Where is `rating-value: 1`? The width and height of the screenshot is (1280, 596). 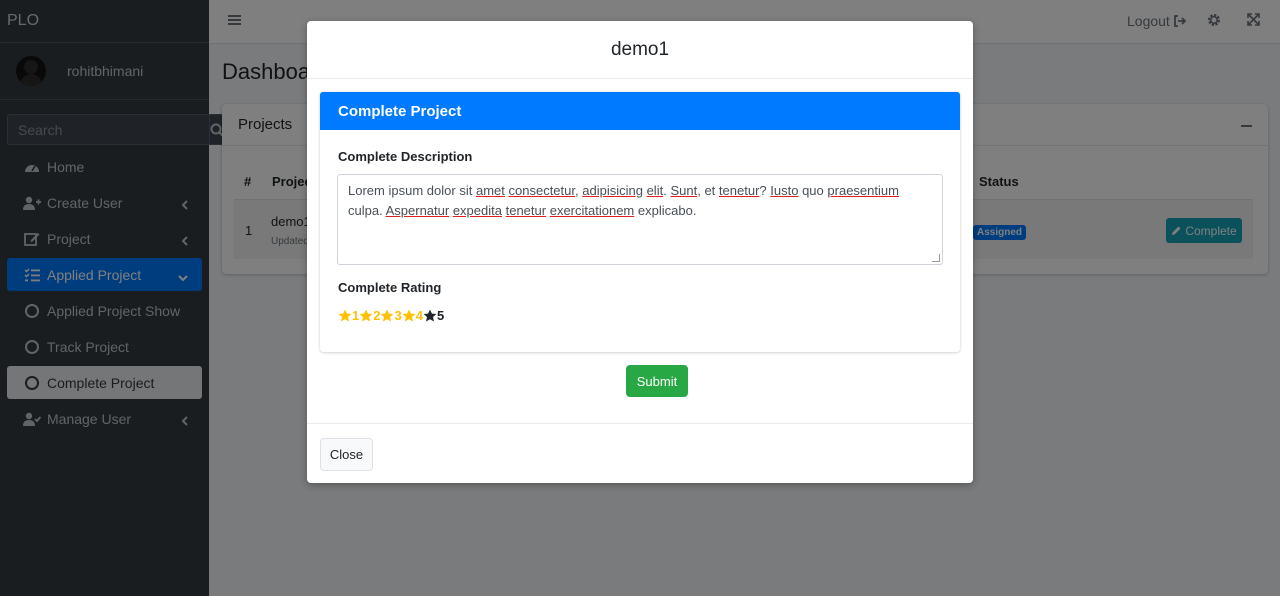 rating-value: 1 is located at coordinates (356, 315).